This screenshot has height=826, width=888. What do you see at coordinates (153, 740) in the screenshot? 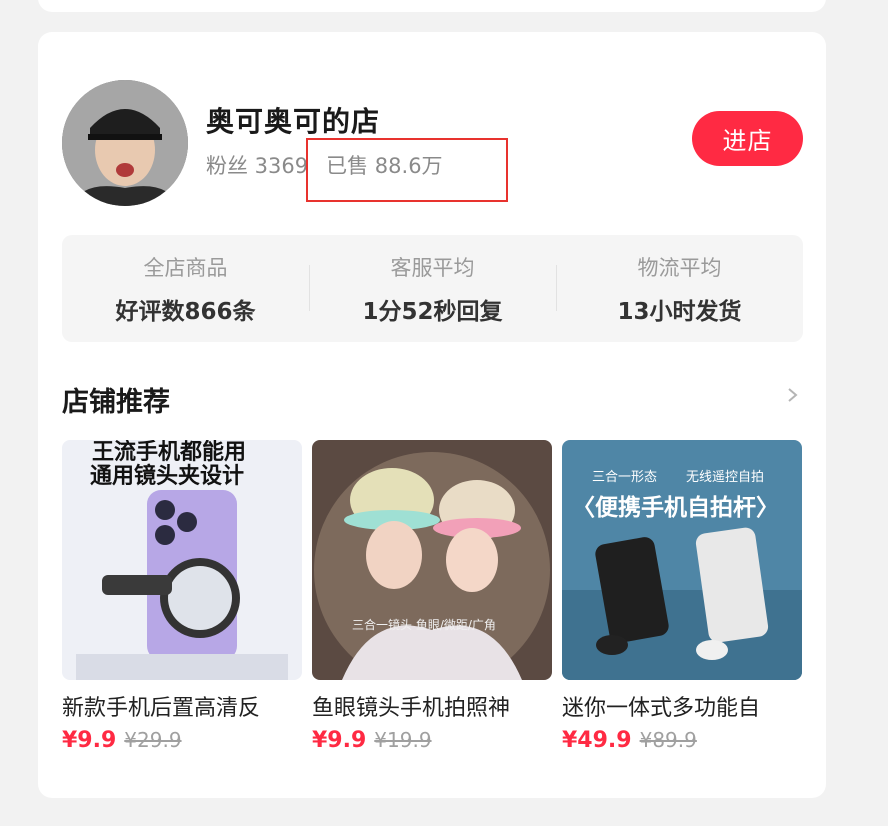
I see `product-original-price: ¥29.9` at bounding box center [153, 740].